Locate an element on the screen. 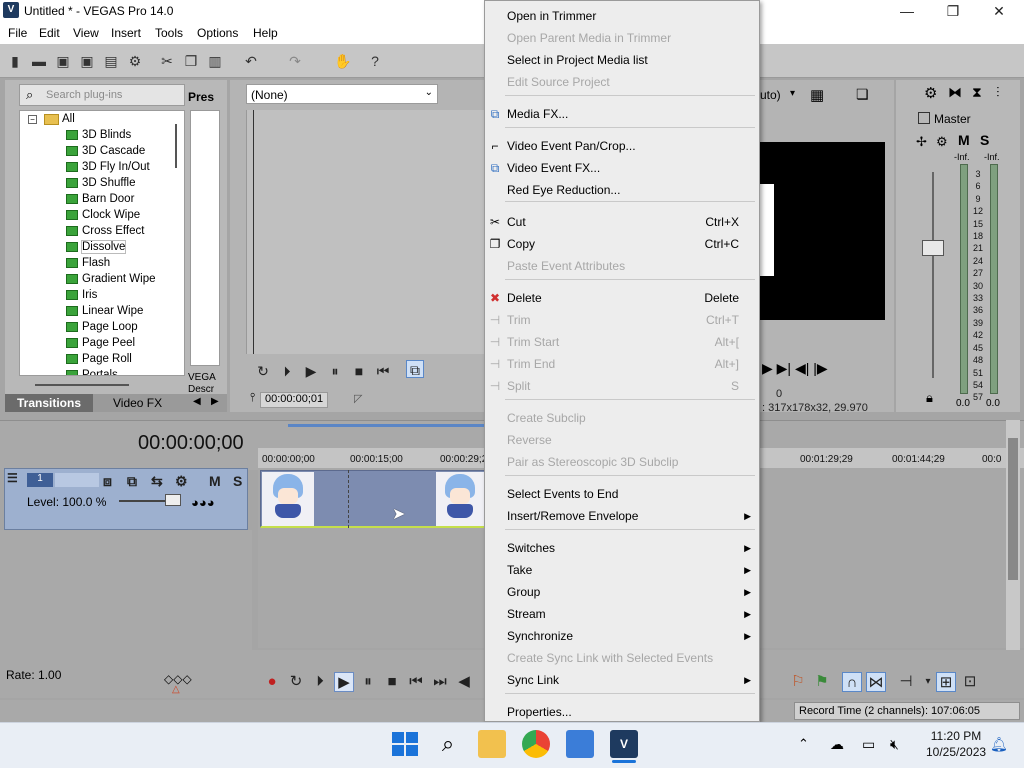 Image resolution: width=1024 pixels, height=768 pixels. chevron-up-icon: ⌃ is located at coordinates (803, 744).